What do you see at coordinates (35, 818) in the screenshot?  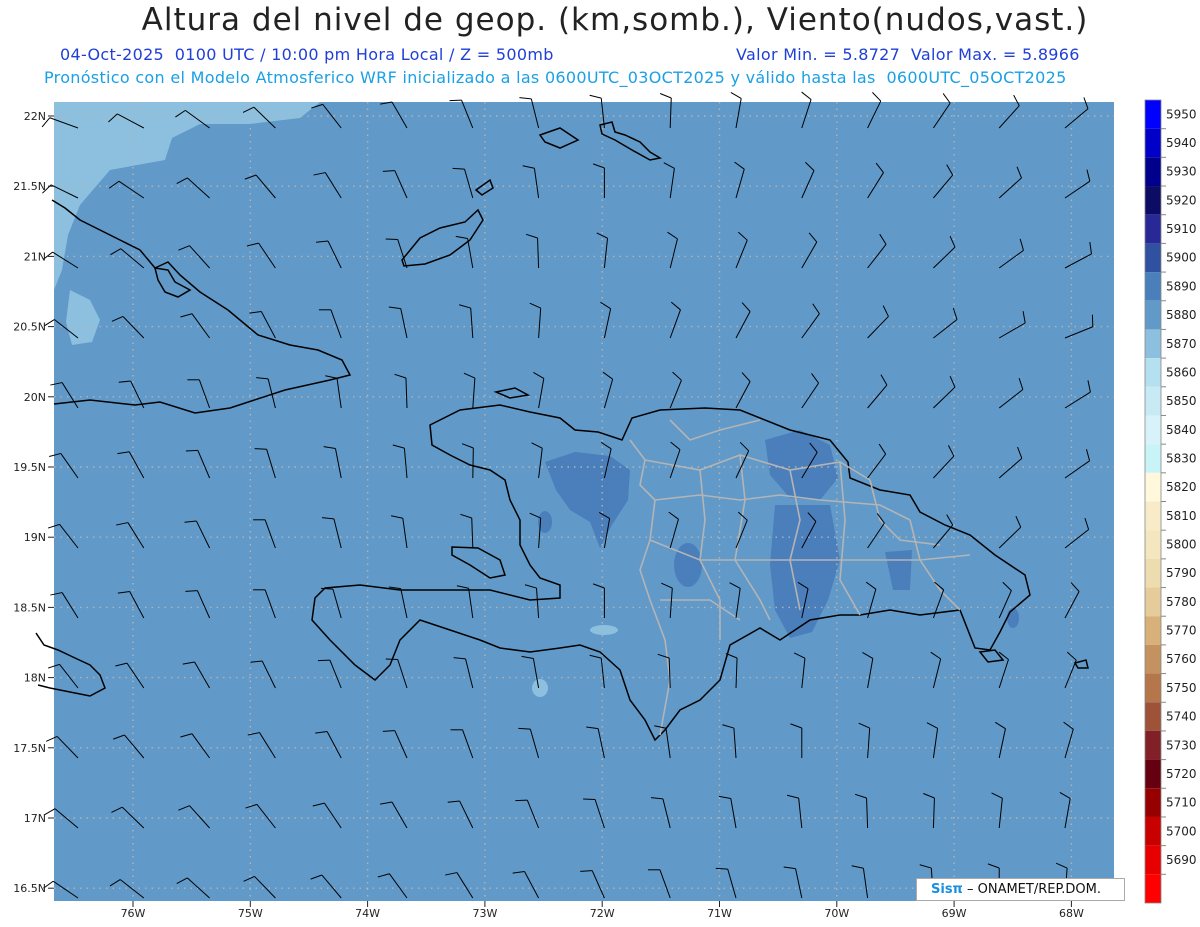 I see `lat-label: 17N` at bounding box center [35, 818].